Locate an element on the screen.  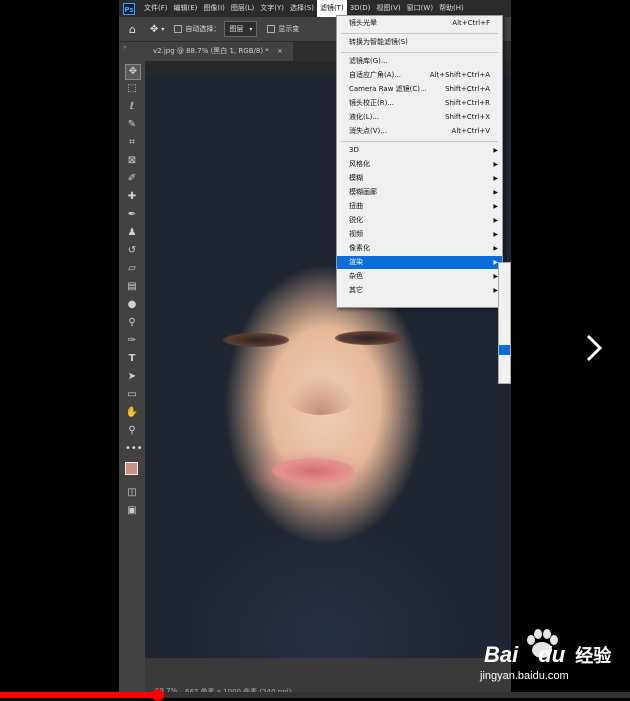
brush-tool-icon: ✒ is located at coordinates (132, 215).